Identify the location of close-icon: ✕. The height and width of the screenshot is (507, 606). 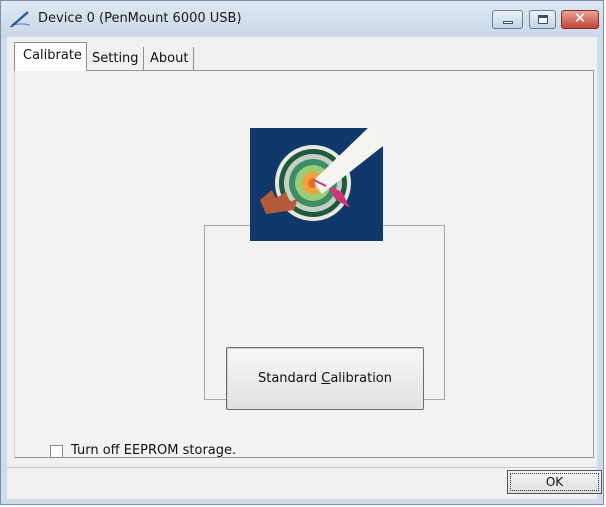
(580, 18).